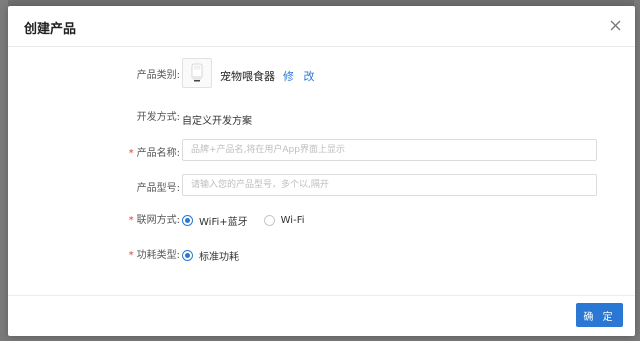 This screenshot has height=341, width=640. I want to click on close-icon, so click(615, 25).